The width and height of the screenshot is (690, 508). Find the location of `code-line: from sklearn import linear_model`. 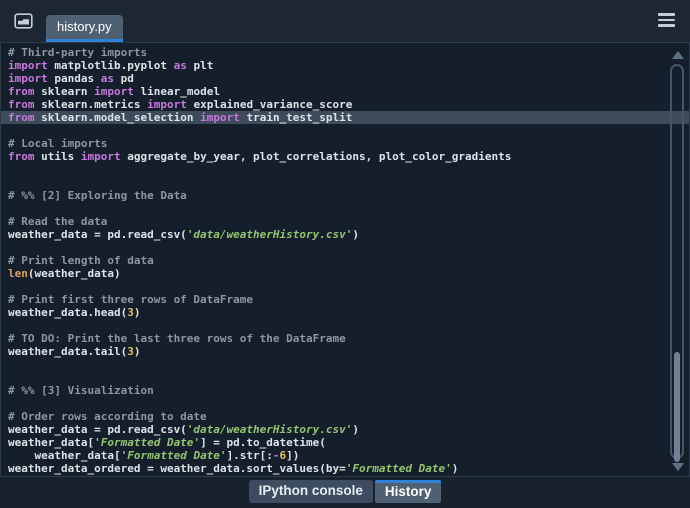

code-line: from sklearn import linear_model is located at coordinates (345, 91).